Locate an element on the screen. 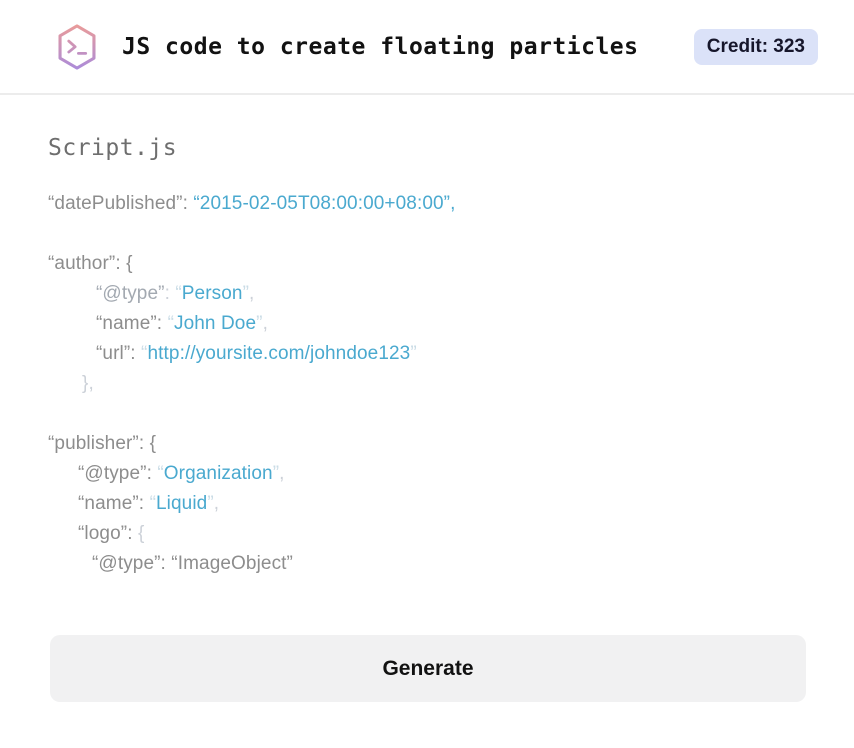 This screenshot has width=854, height=748. file-title: Script.js is located at coordinates (113, 148).